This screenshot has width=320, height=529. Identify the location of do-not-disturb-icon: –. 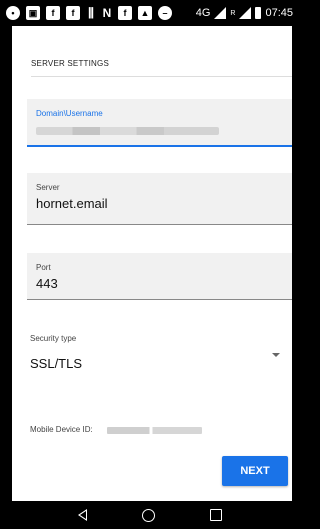
(165, 13).